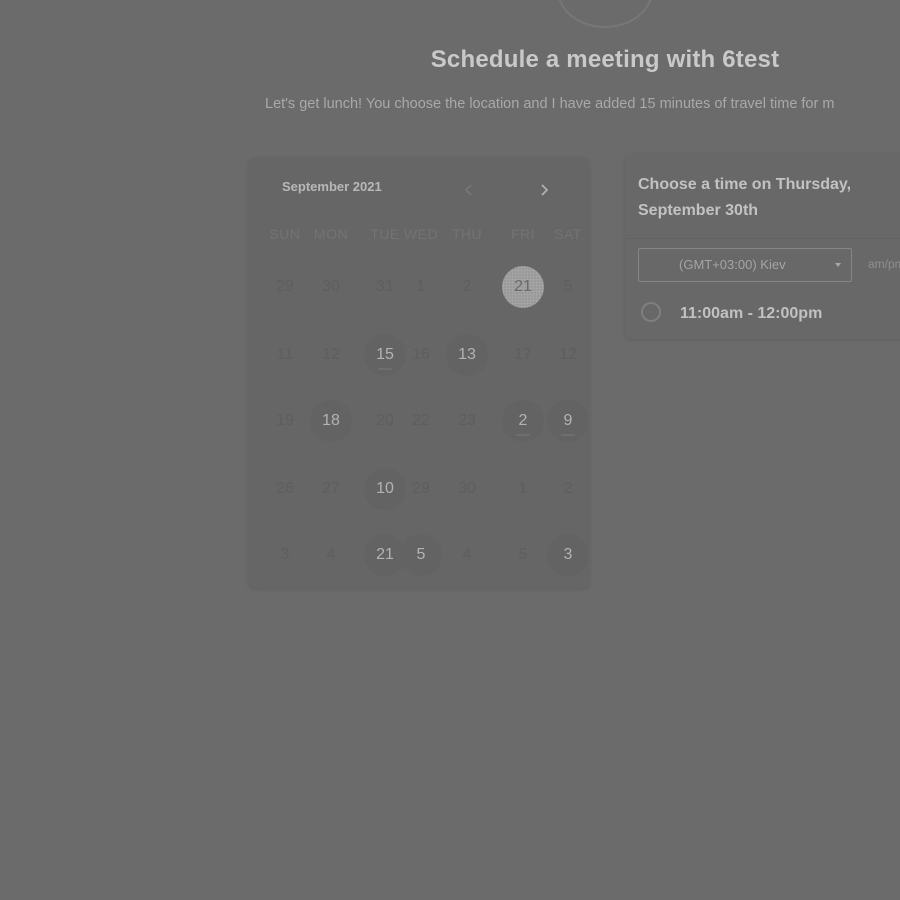 Image resolution: width=900 pixels, height=900 pixels. I want to click on timezone-value: (GMT+03:00) Kiev, so click(732, 264).